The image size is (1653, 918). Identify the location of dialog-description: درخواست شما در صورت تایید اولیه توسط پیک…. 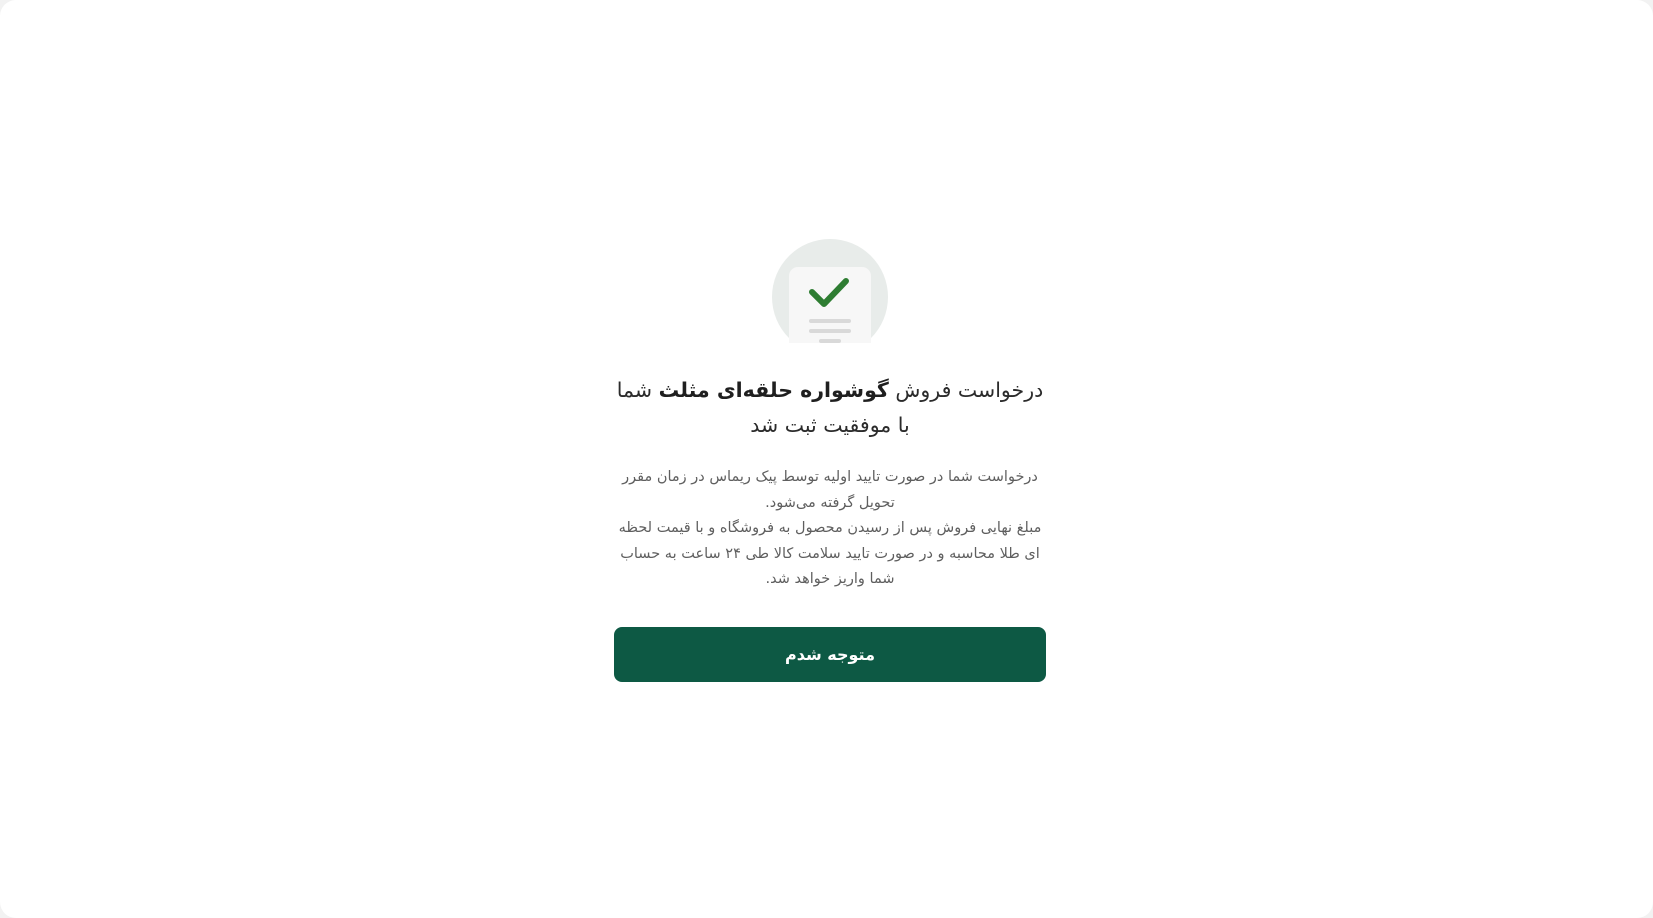
(830, 529).